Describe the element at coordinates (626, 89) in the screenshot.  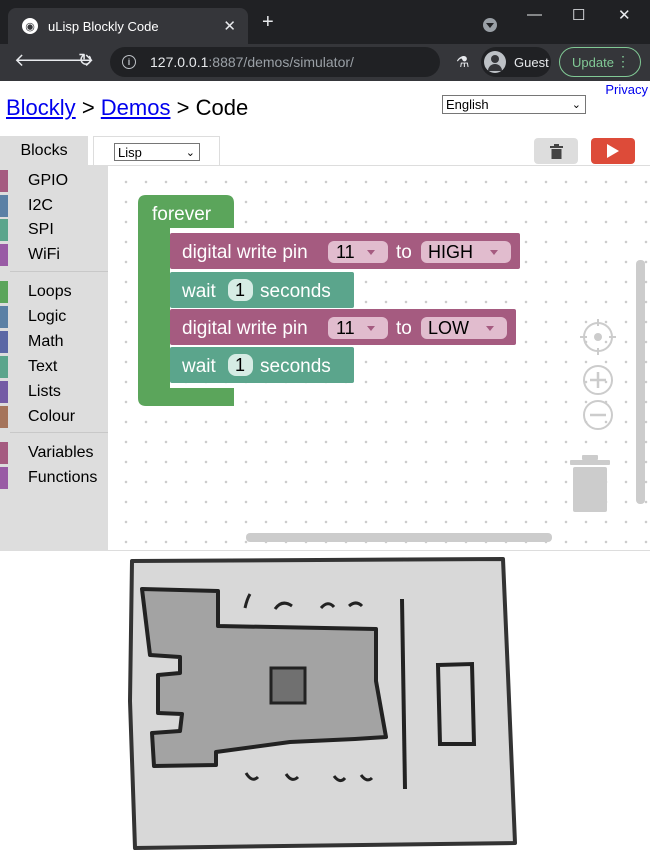
I see `privacy-link: Privacy` at that location.